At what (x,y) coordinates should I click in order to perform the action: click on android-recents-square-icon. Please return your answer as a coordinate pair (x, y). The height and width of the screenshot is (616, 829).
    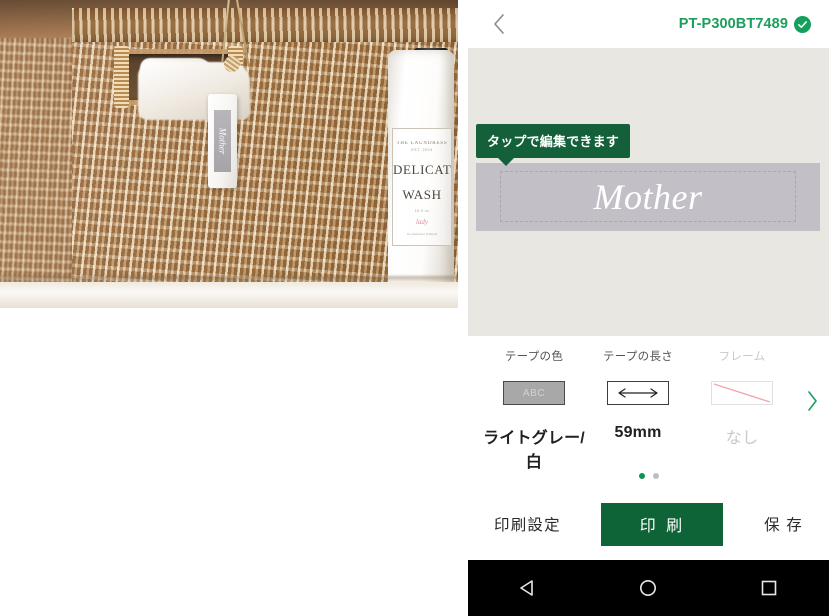
    Looking at the image, I should click on (769, 588).